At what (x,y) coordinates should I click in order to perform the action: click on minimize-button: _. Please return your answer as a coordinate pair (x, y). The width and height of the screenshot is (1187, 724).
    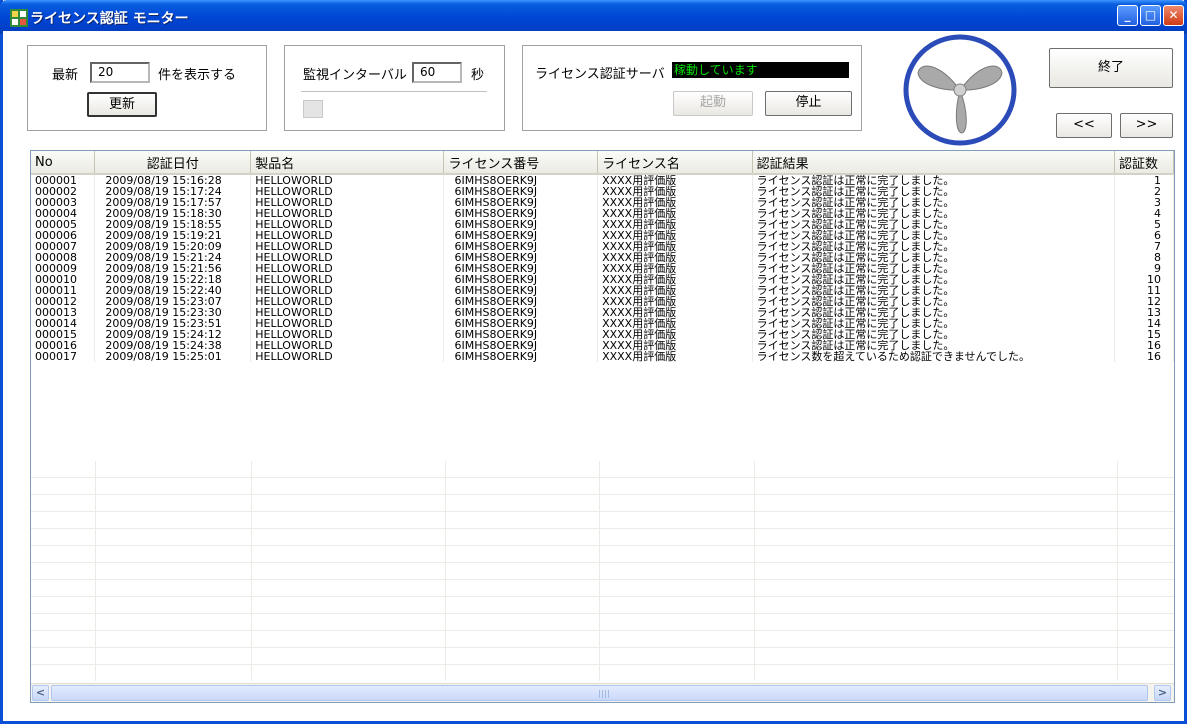
    Looking at the image, I should click on (1127, 15).